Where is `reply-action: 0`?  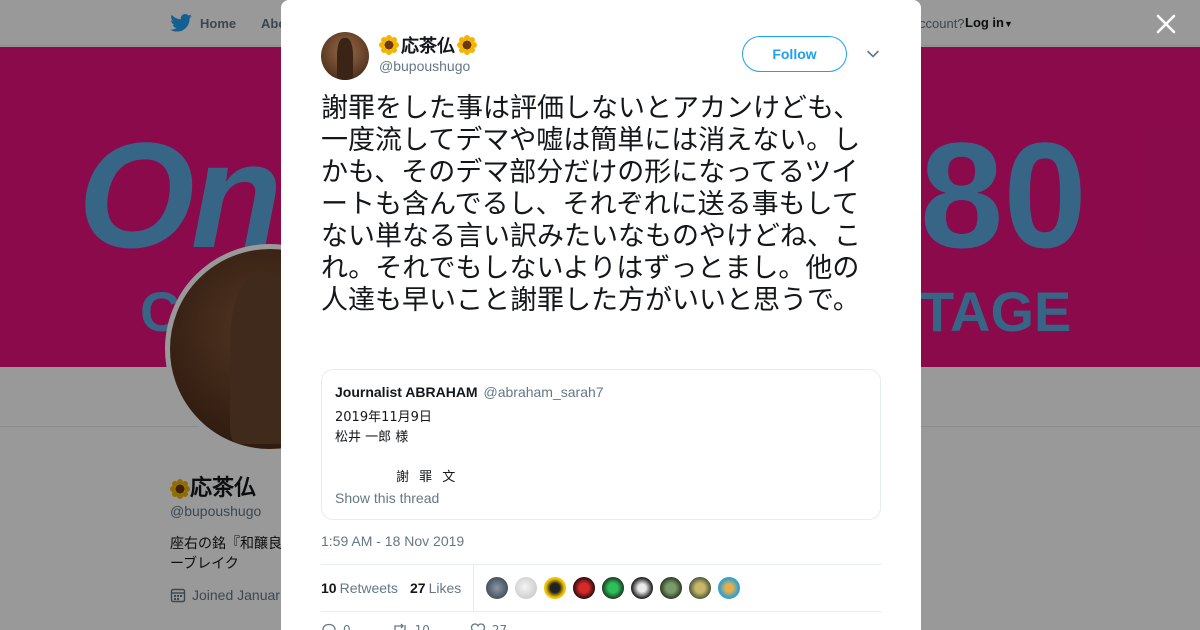 reply-action: 0 is located at coordinates (336, 626).